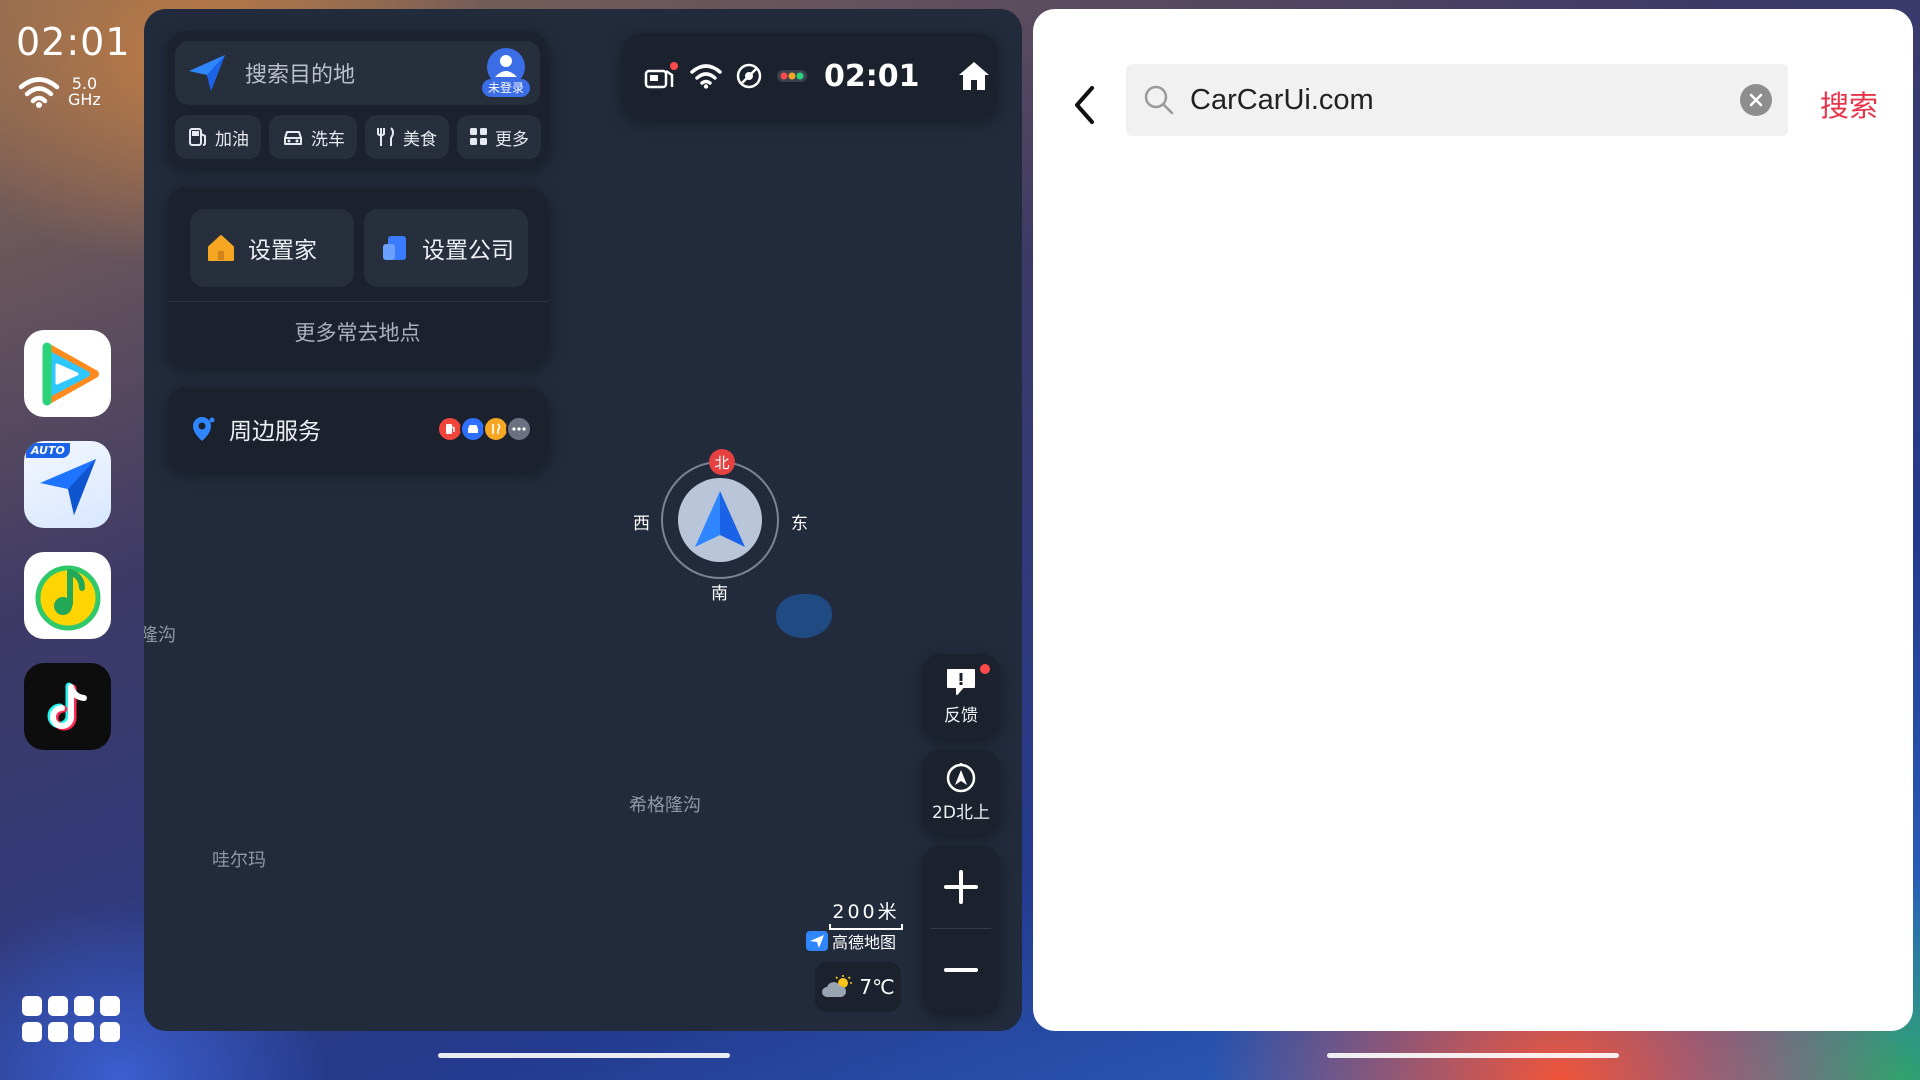  Describe the element at coordinates (1473, 1055) in the screenshot. I see `home-indicator-right` at that location.